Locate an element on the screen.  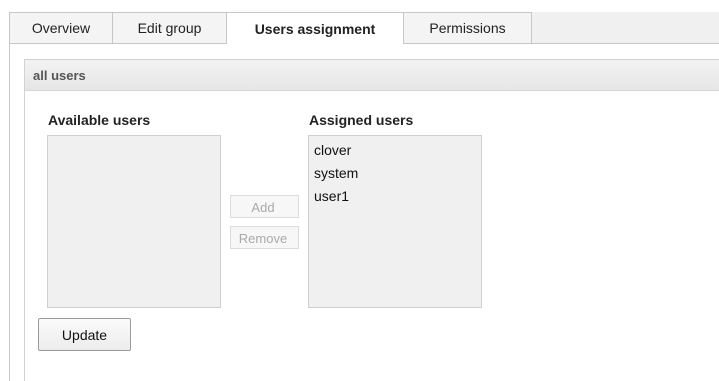
update-button: Update is located at coordinates (84, 334).